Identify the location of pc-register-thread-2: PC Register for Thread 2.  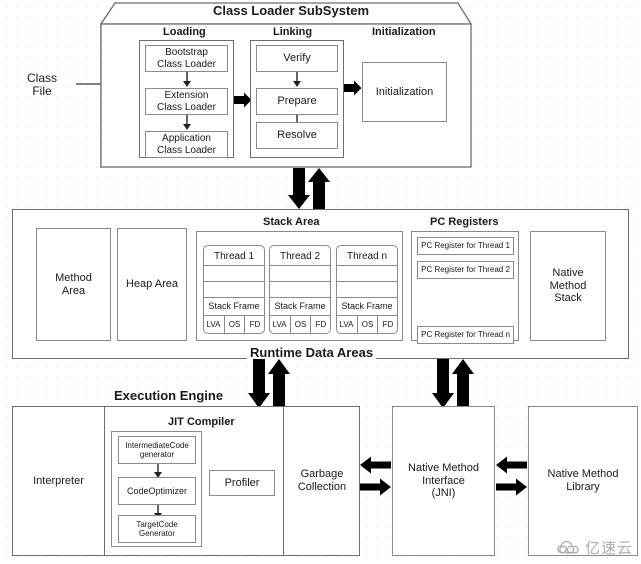
(465, 270).